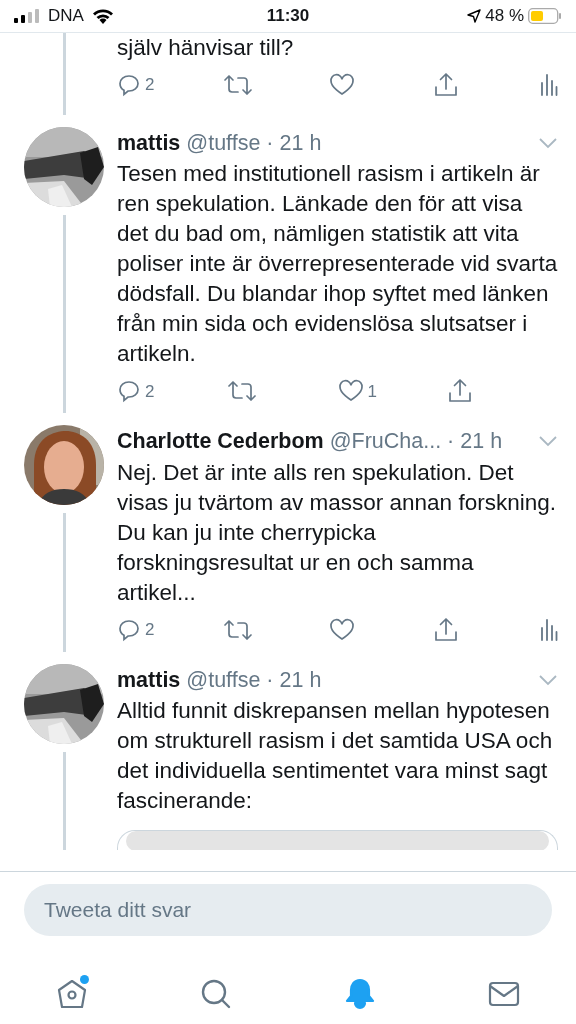  Describe the element at coordinates (288, 16) in the screenshot. I see `clock-time: 11:30` at that location.